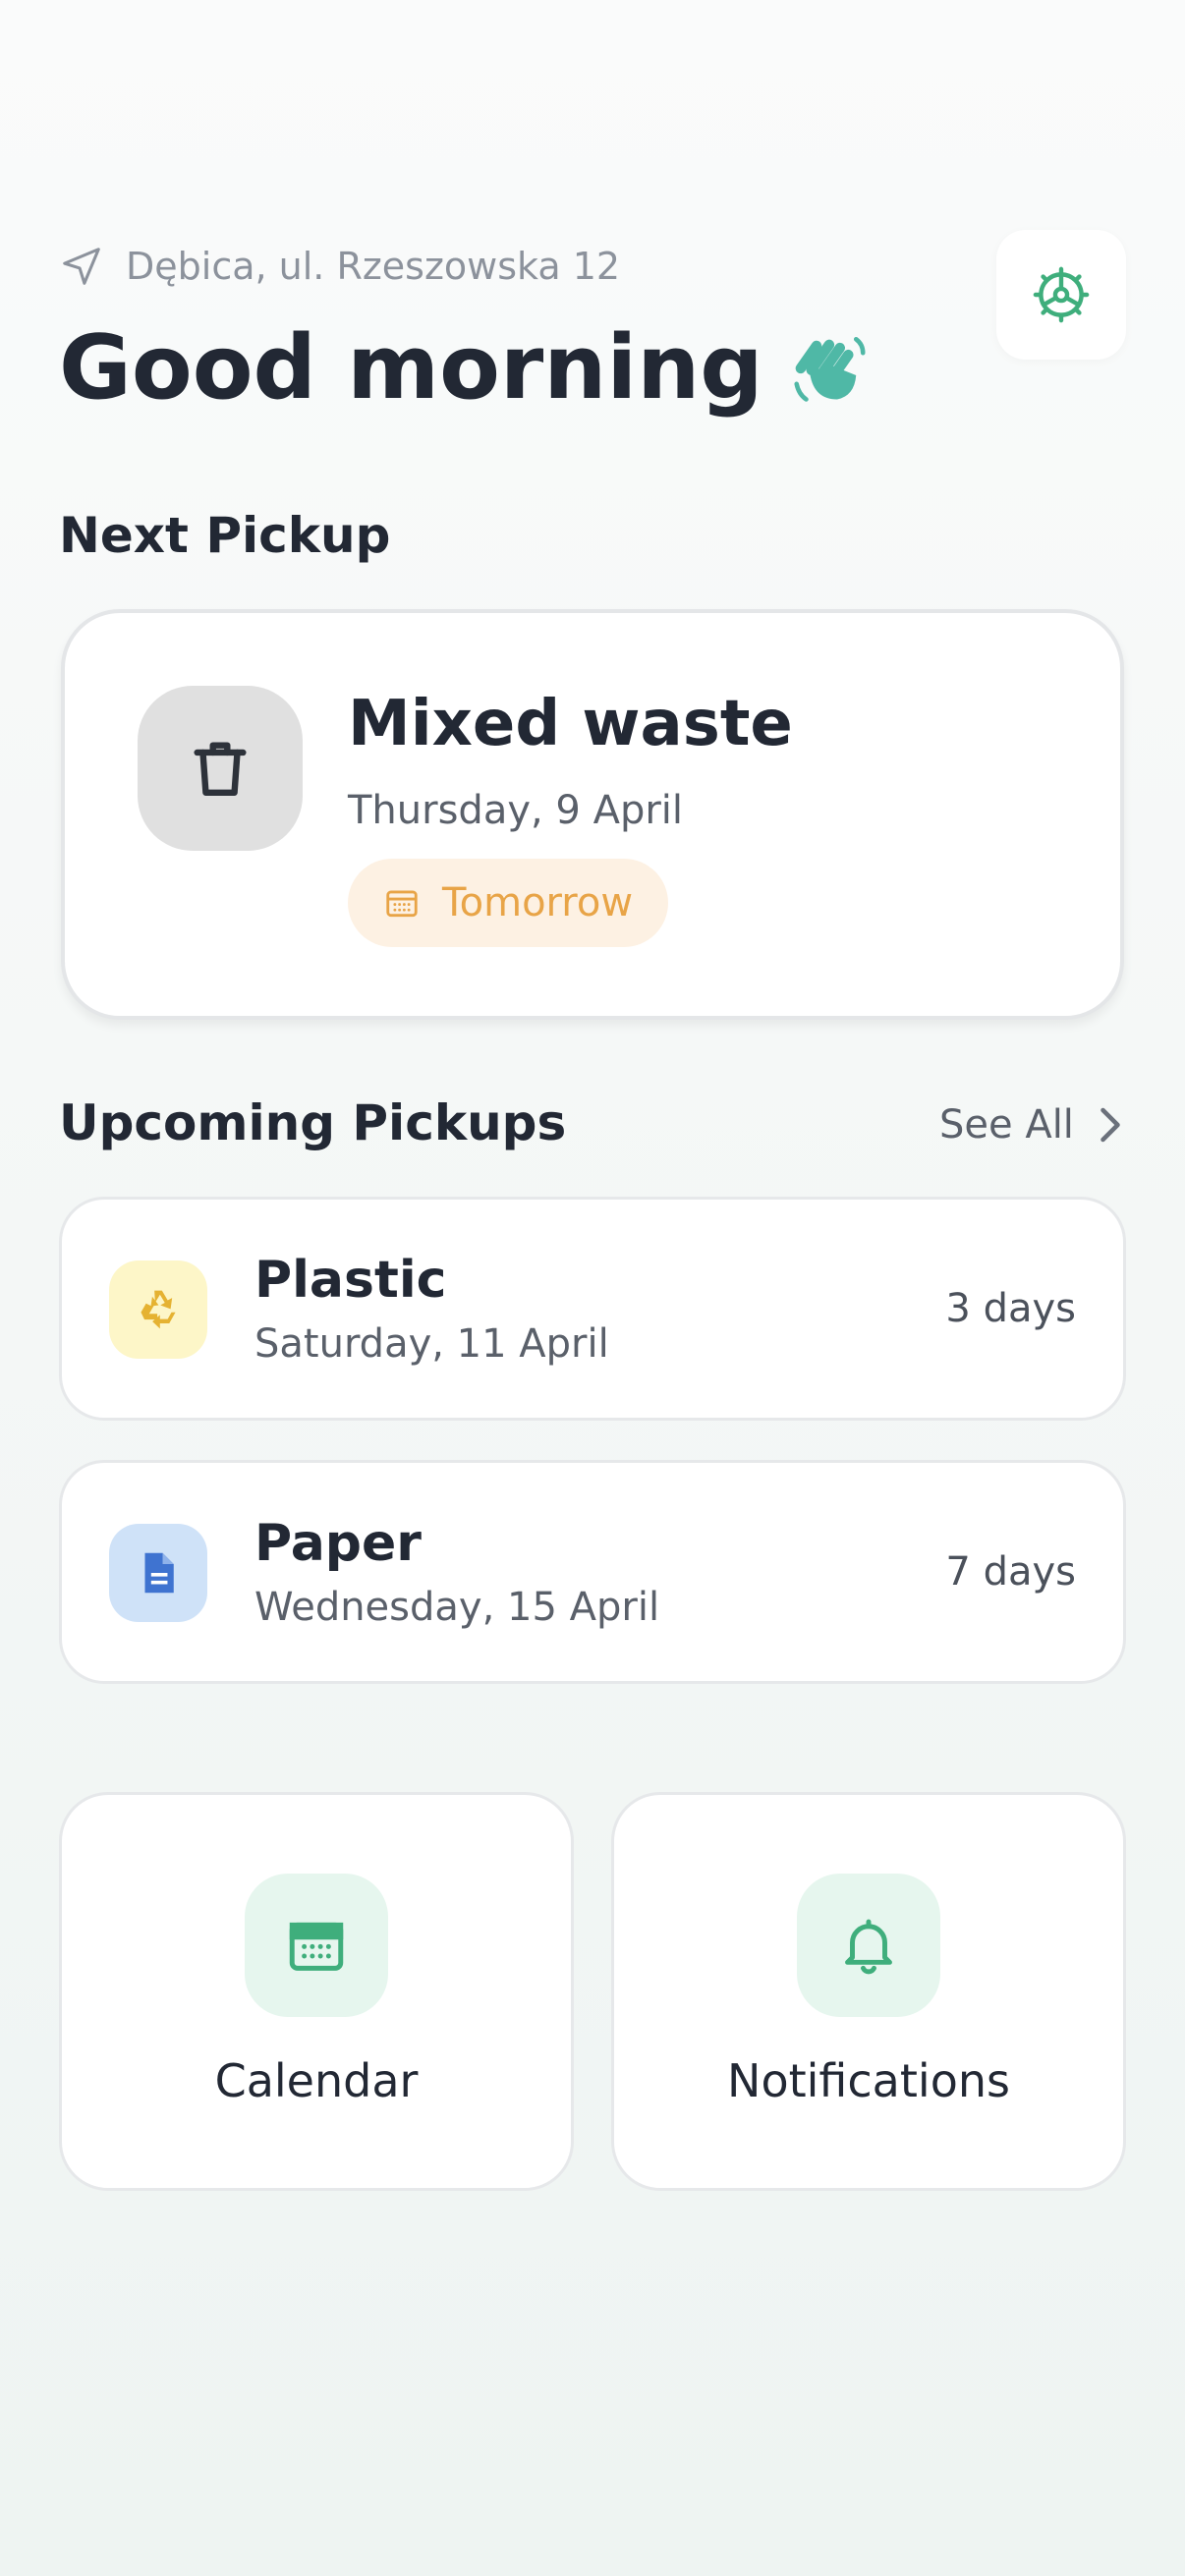 This screenshot has width=1185, height=2576. I want to click on next-pickup-icon-box, so click(221, 768).